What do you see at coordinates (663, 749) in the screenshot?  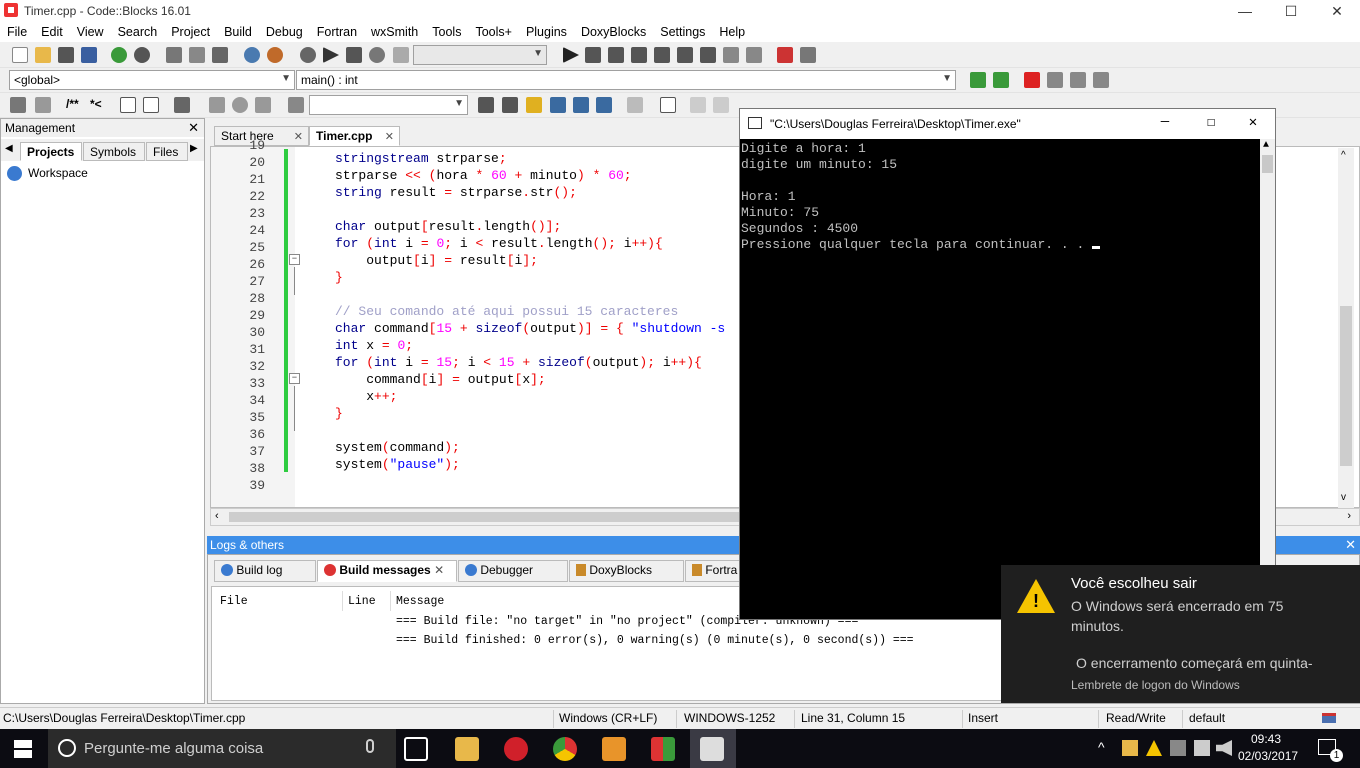 I see `codeblocks-taskbar-icon` at bounding box center [663, 749].